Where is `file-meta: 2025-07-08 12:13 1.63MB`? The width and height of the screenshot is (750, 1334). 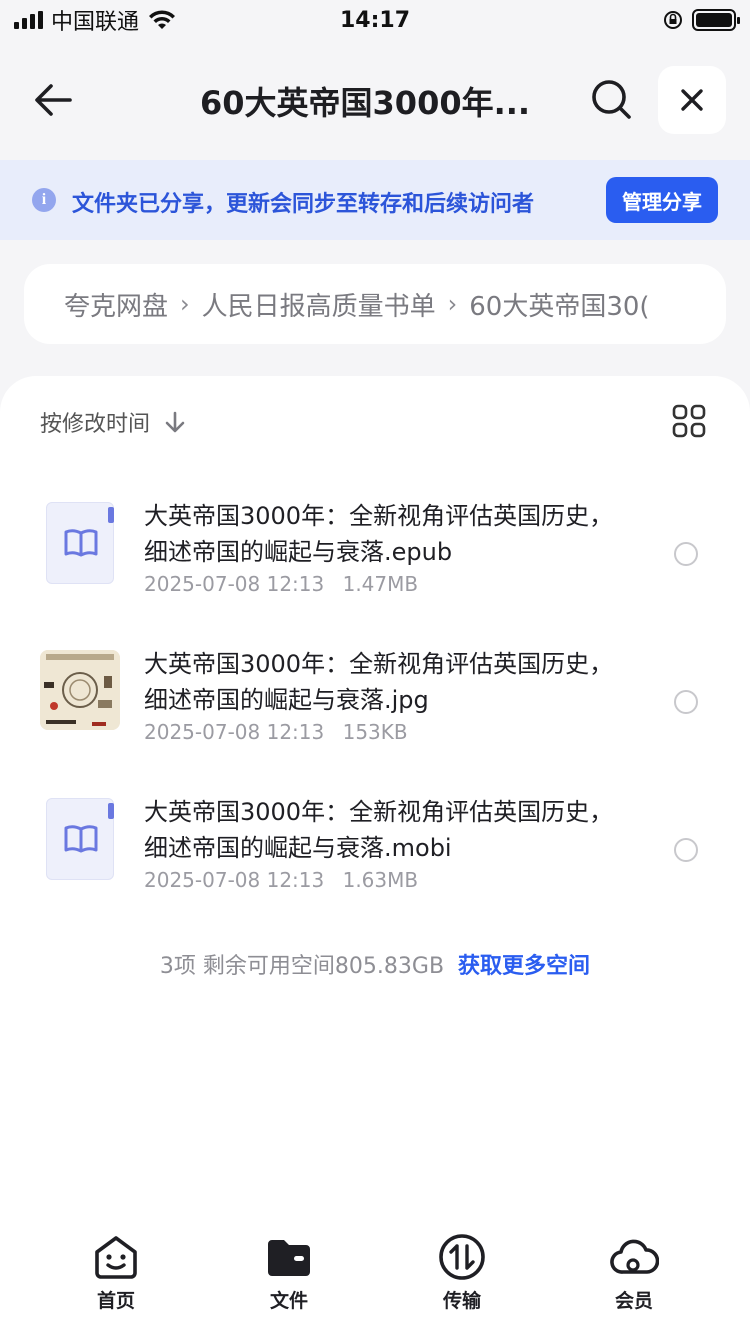 file-meta: 2025-07-08 12:13 1.63MB is located at coordinates (281, 880).